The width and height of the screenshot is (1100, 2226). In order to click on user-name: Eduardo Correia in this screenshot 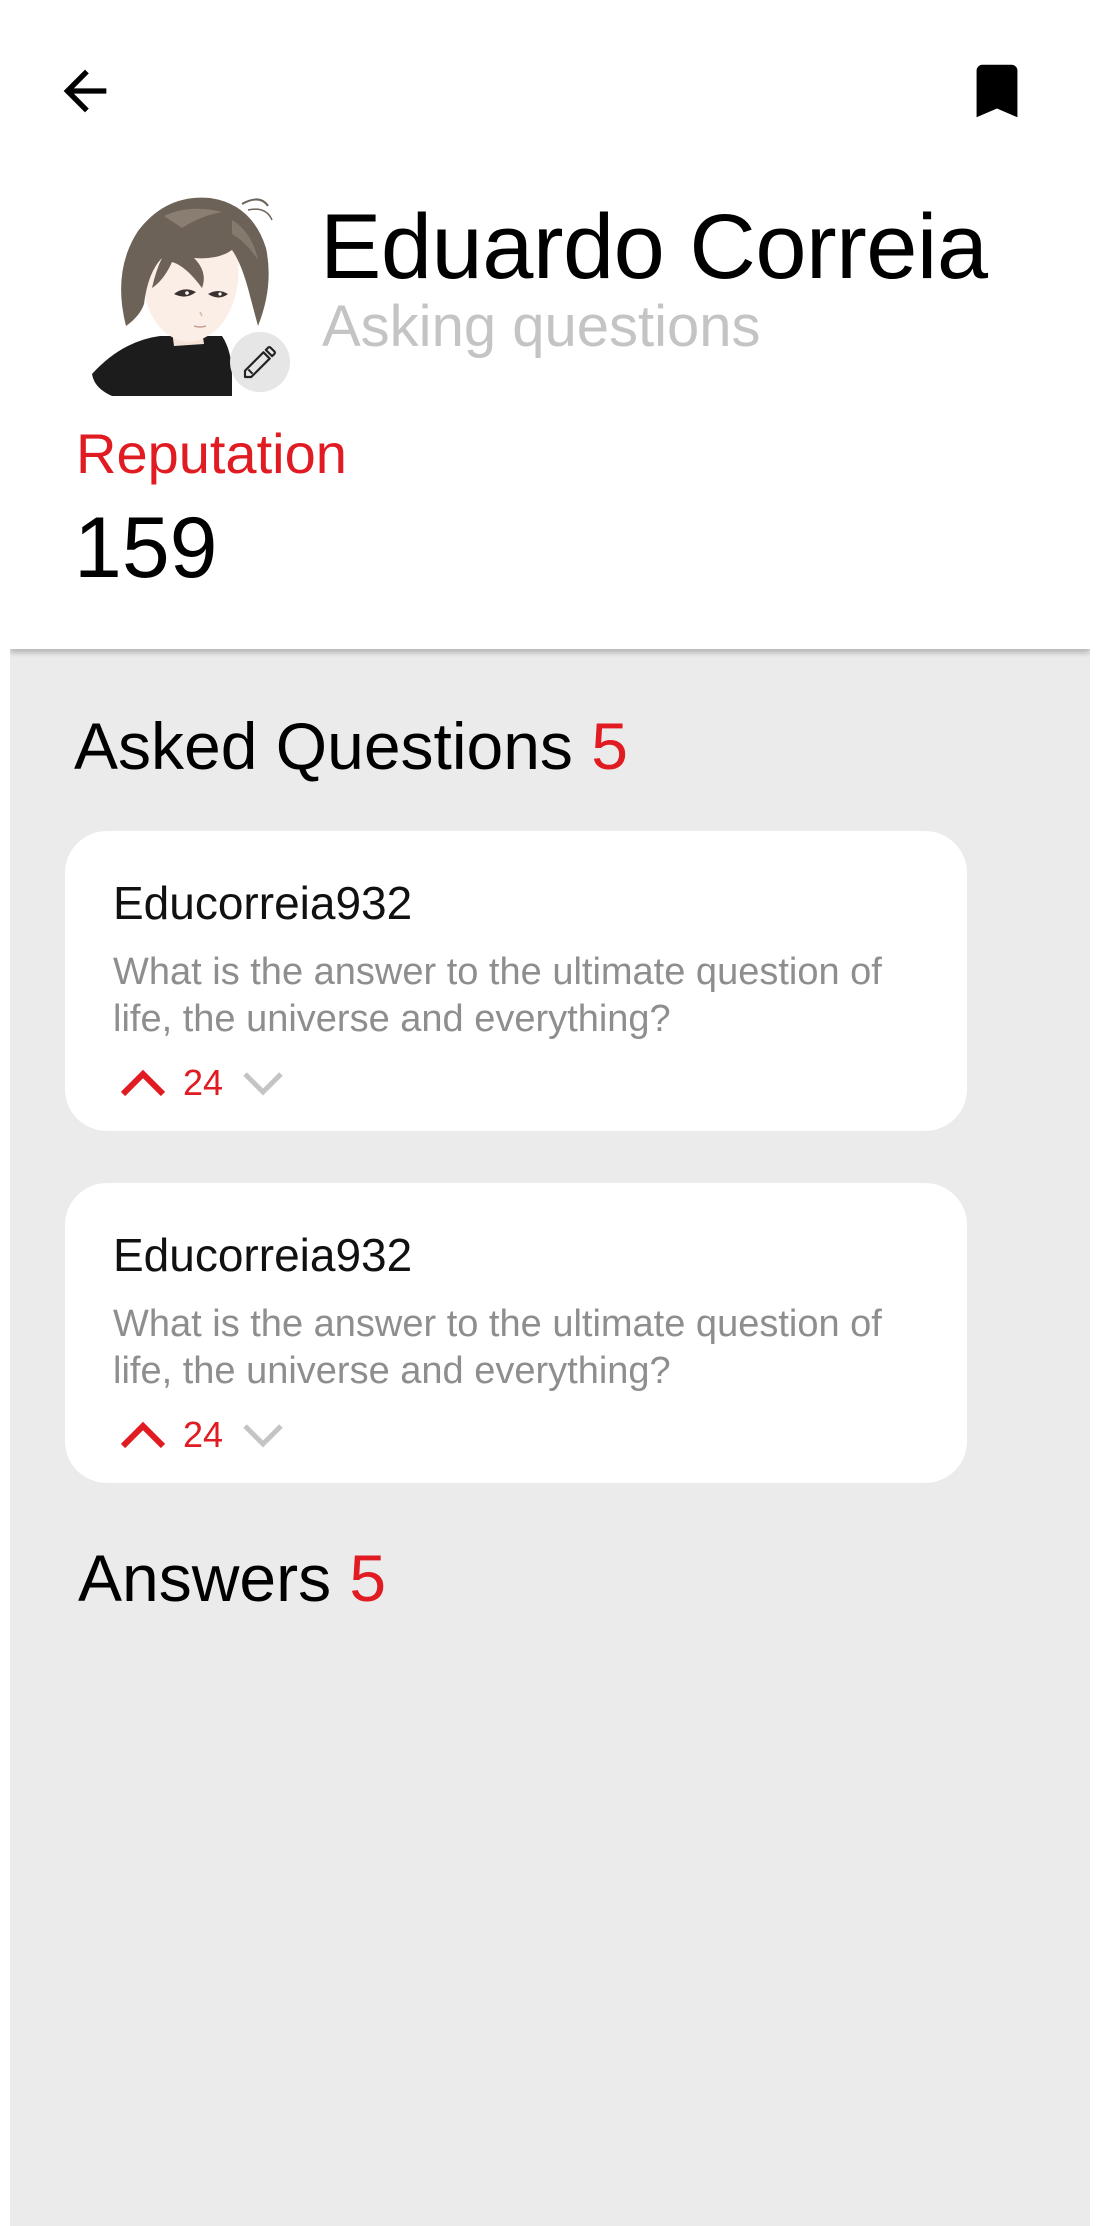, I will do `click(654, 247)`.